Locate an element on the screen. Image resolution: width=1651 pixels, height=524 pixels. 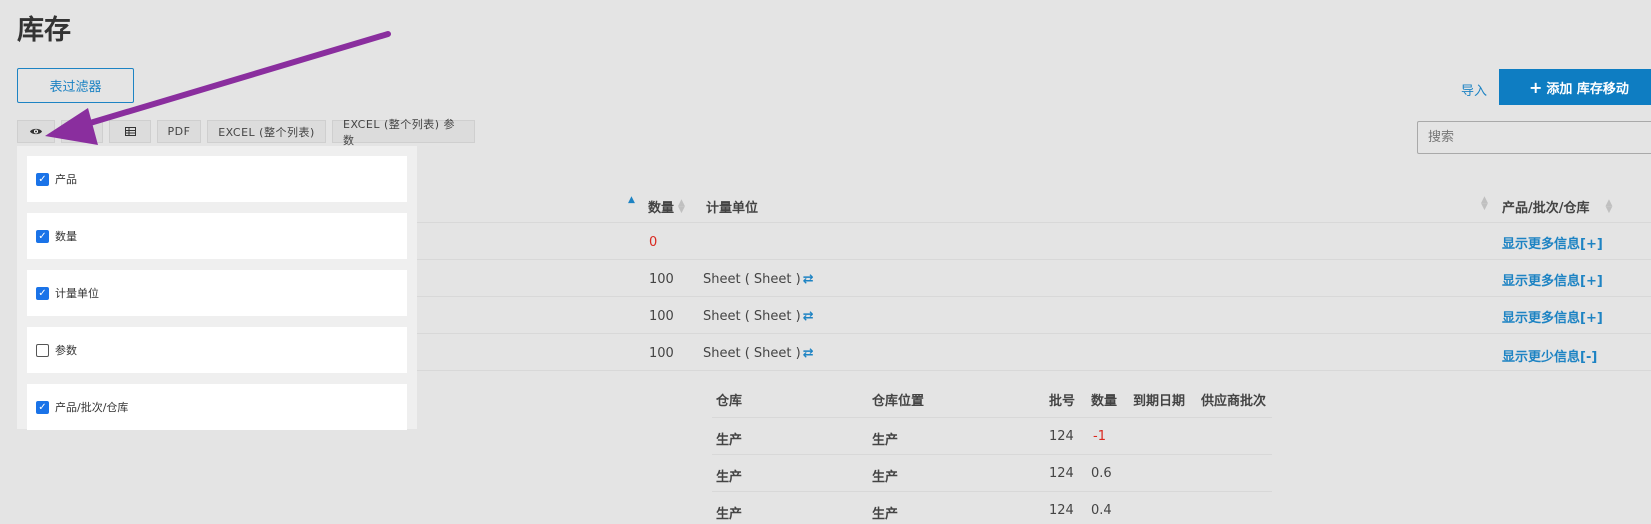
subtable-header-location: 仓库位置 is located at coordinates (898, 401).